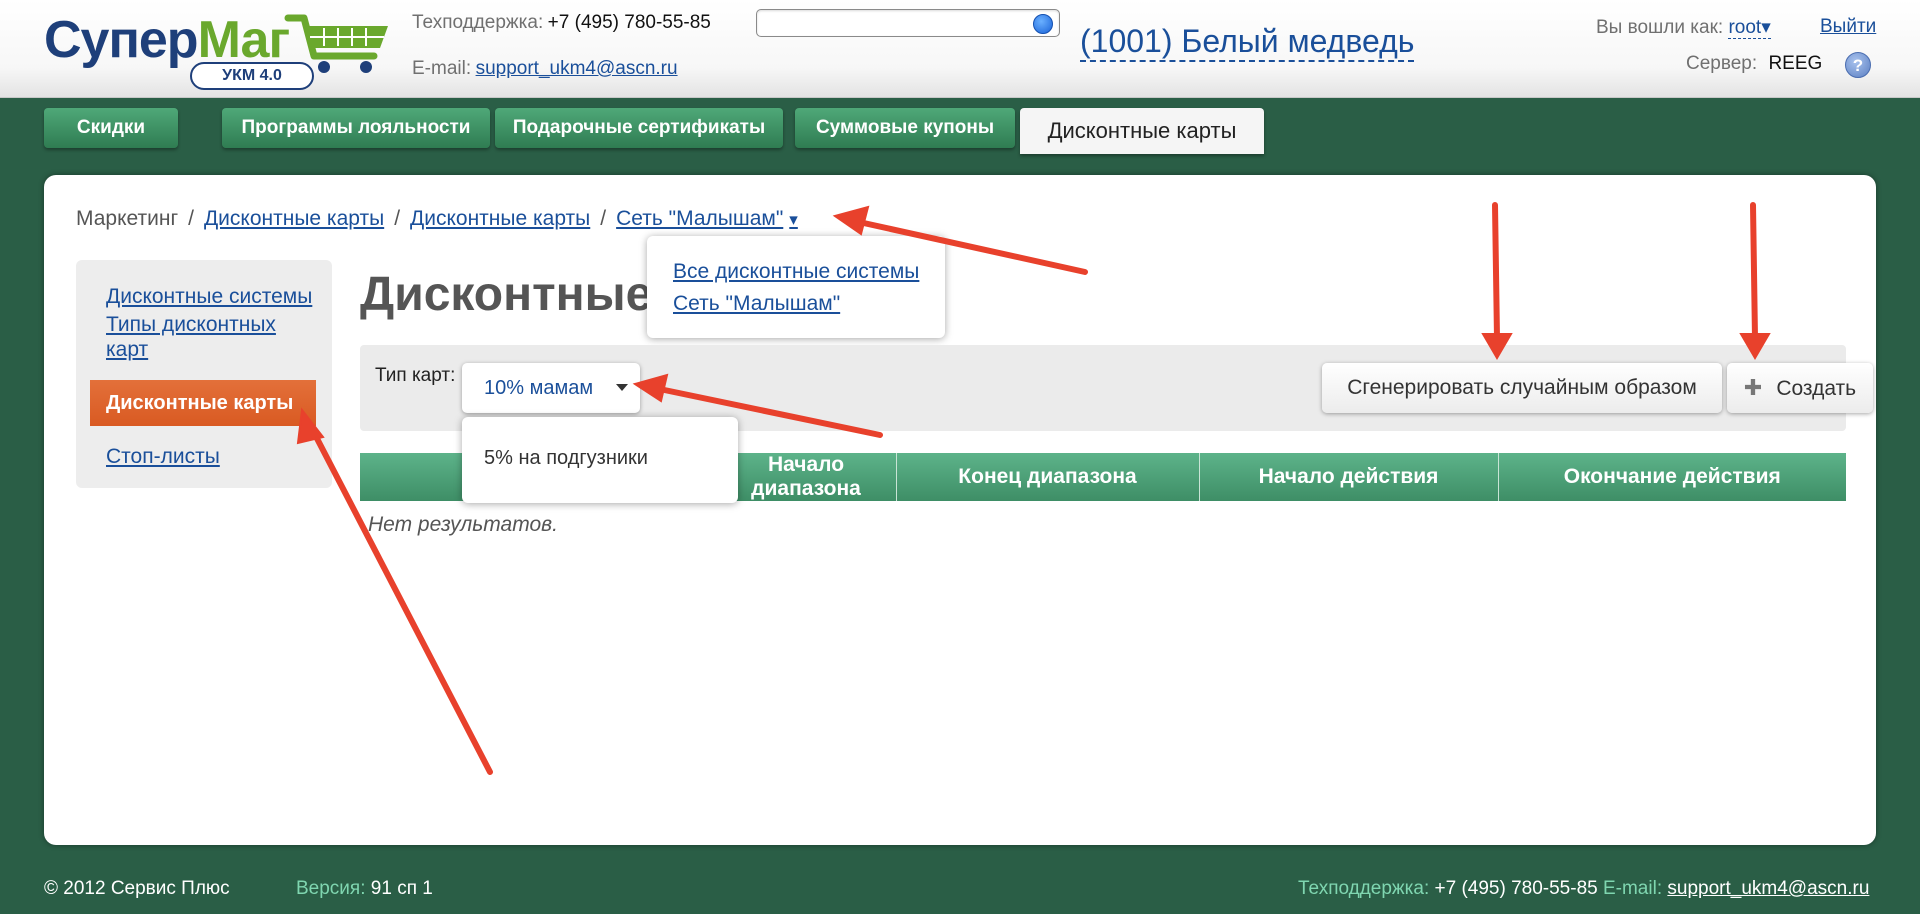 Image resolution: width=1920 pixels, height=914 pixels. I want to click on menu-item-network-malysham: Сеть "Малышам", so click(756, 304).